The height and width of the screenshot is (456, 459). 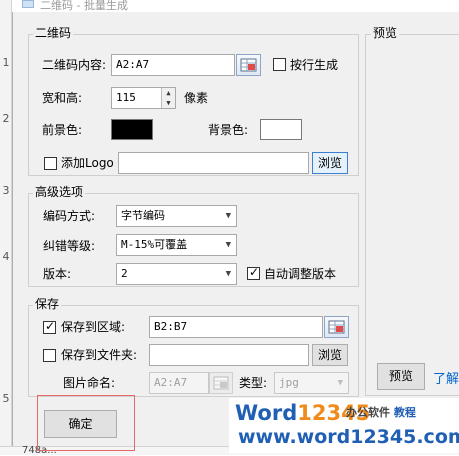 What do you see at coordinates (176, 274) in the screenshot?
I see `version-select: 2 ▼` at bounding box center [176, 274].